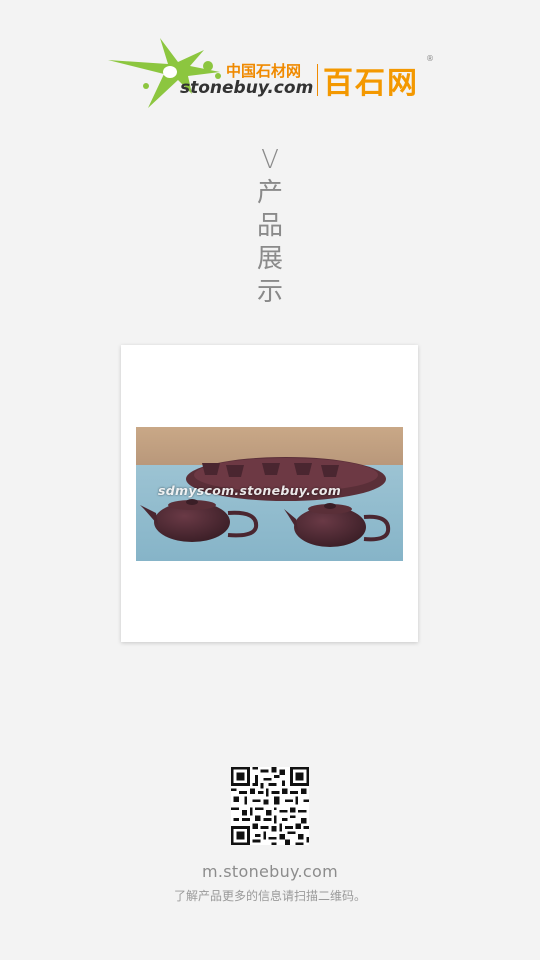  Describe the element at coordinates (269, 259) in the screenshot. I see `section-title-glyph: 展` at that location.